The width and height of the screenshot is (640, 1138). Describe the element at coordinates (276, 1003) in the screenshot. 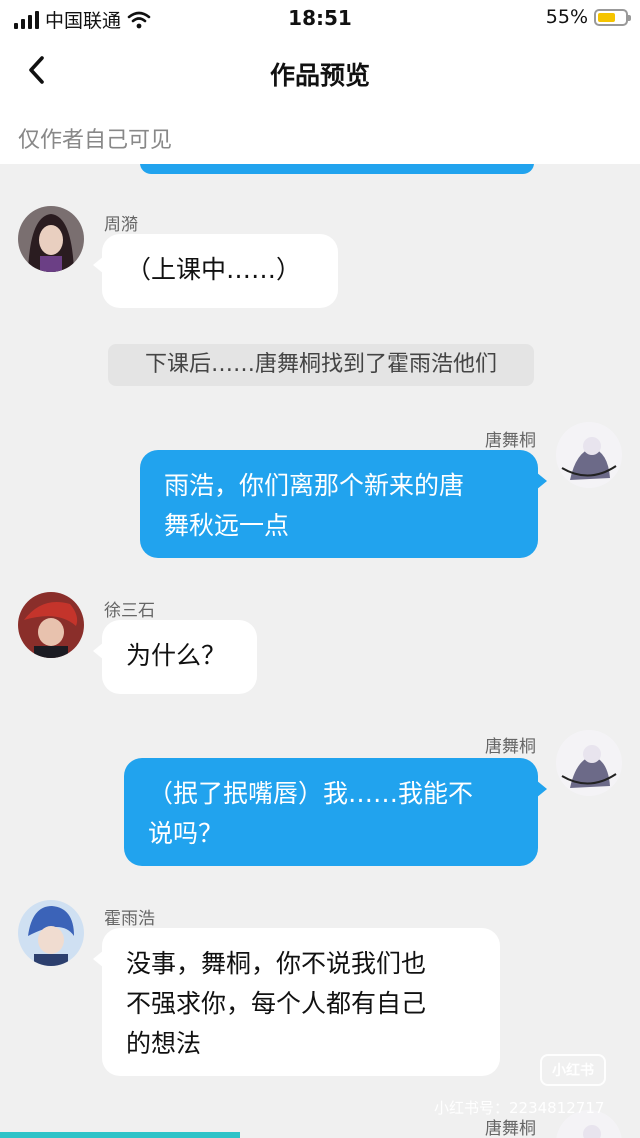

I see `message-line: 不强求你，每个人都有自己` at that location.